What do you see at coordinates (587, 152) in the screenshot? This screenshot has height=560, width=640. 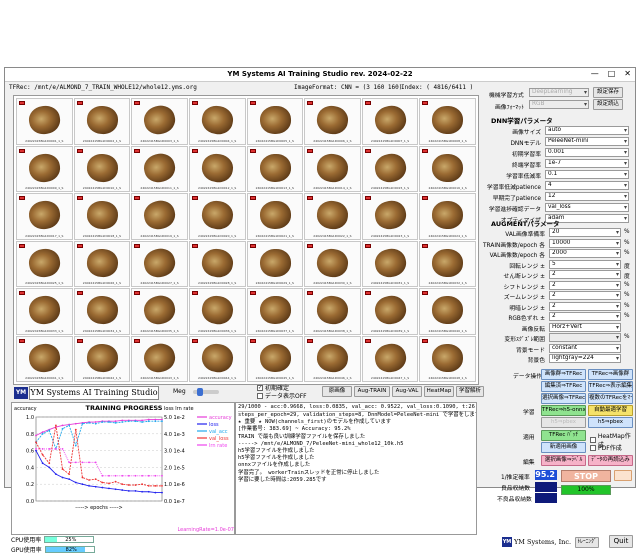 I see `dnn-param-select: 0.001` at bounding box center [587, 152].